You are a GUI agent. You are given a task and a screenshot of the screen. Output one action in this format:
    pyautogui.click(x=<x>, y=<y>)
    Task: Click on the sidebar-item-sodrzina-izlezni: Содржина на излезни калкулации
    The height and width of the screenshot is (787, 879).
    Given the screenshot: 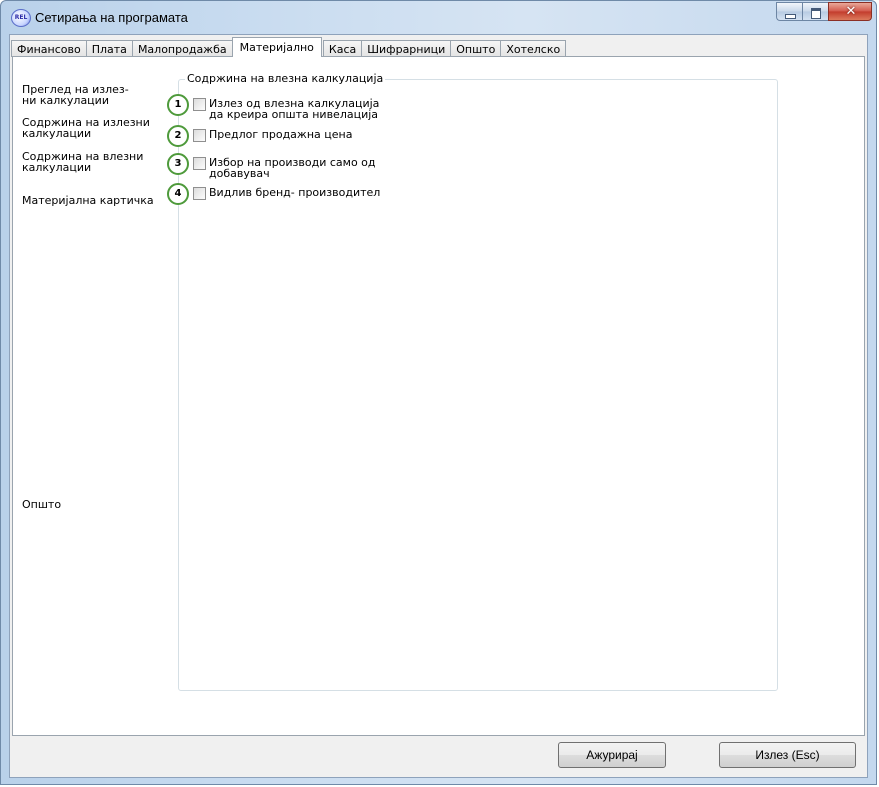 What is the action you would take?
    pyautogui.click(x=86, y=128)
    